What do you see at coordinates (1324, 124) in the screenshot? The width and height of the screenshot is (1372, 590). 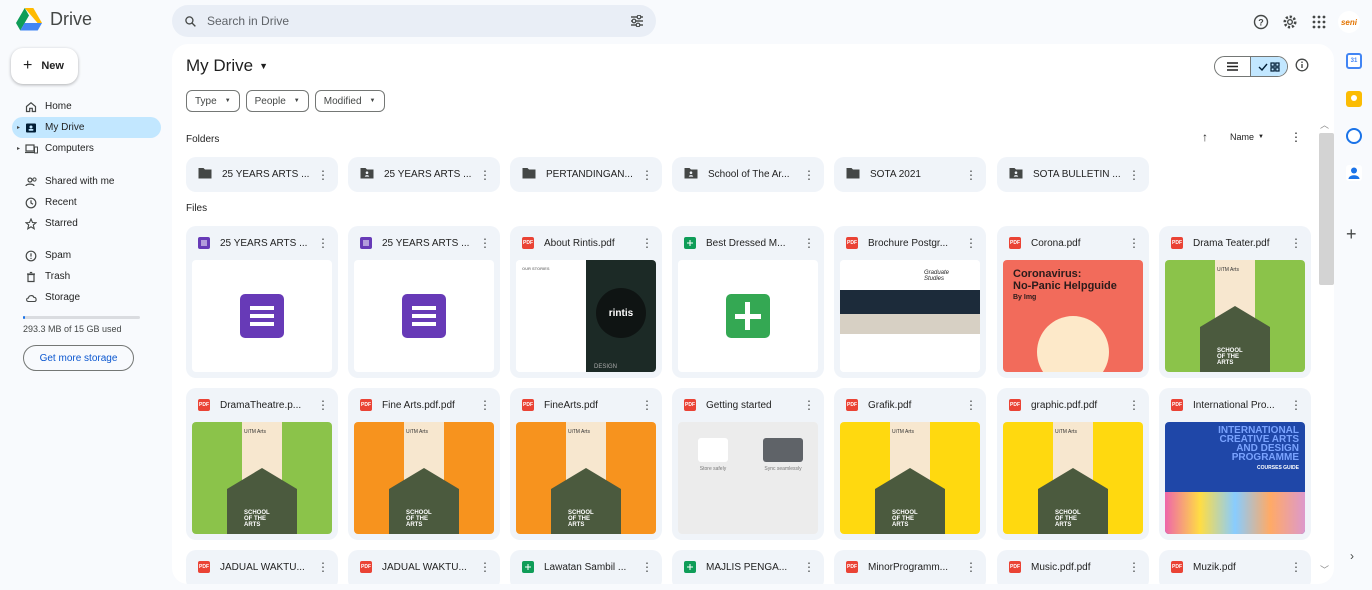 I see `scroll-up-arrow-icon: ︿` at bounding box center [1324, 124].